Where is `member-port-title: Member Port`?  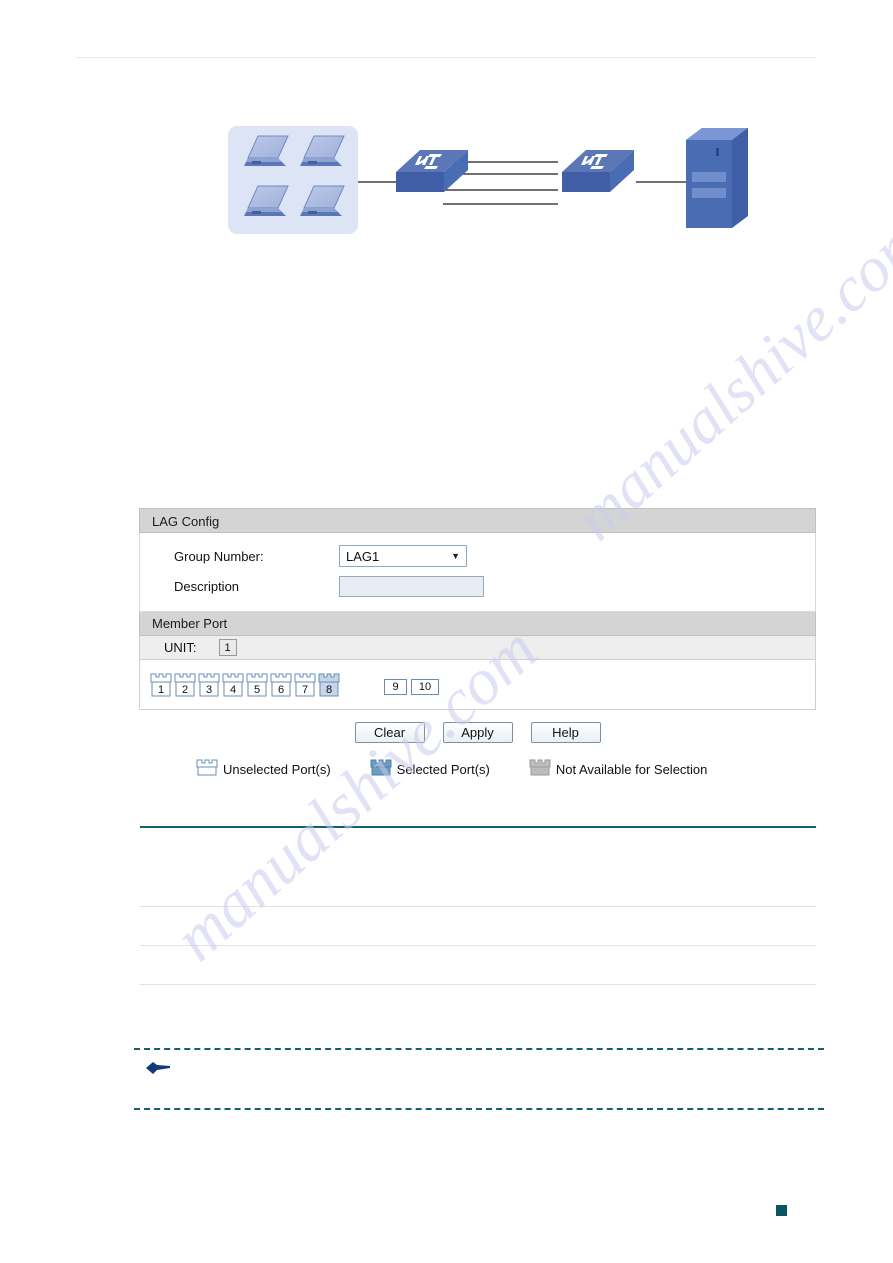 member-port-title: Member Port is located at coordinates (477, 624).